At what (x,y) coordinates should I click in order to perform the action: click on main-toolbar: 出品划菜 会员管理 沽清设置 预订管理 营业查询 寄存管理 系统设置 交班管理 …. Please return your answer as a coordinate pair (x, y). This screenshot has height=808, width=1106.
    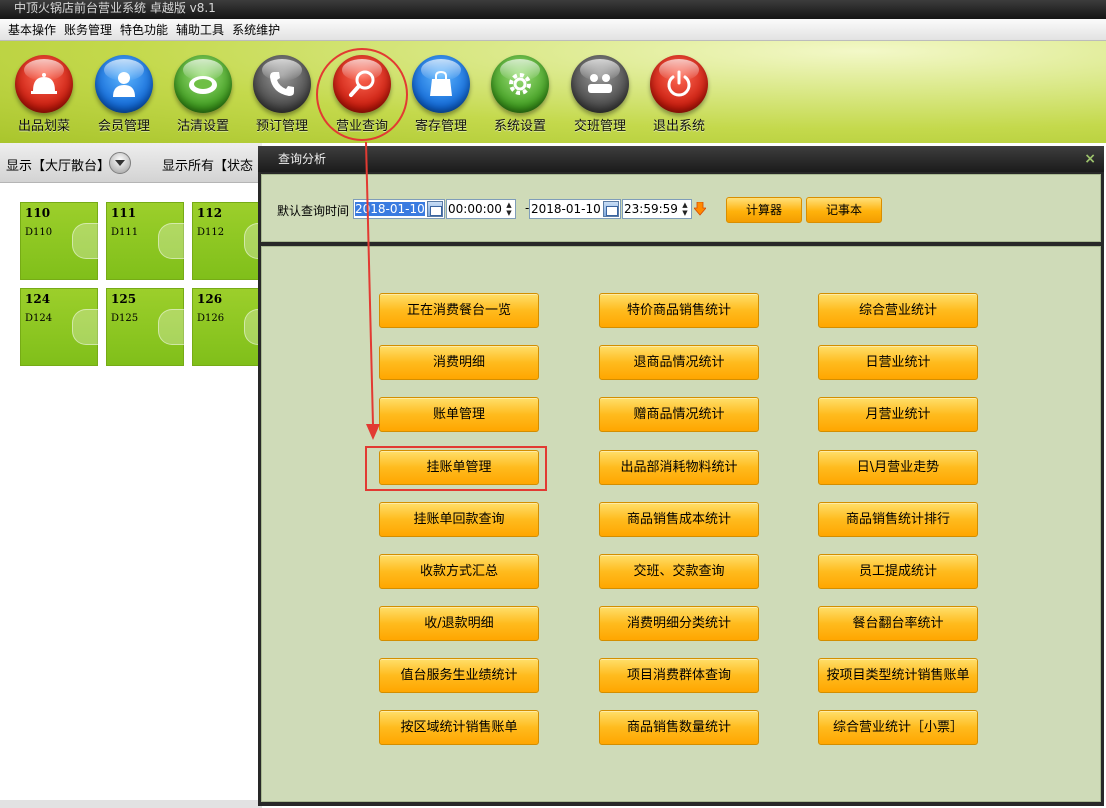
    Looking at the image, I should click on (553, 92).